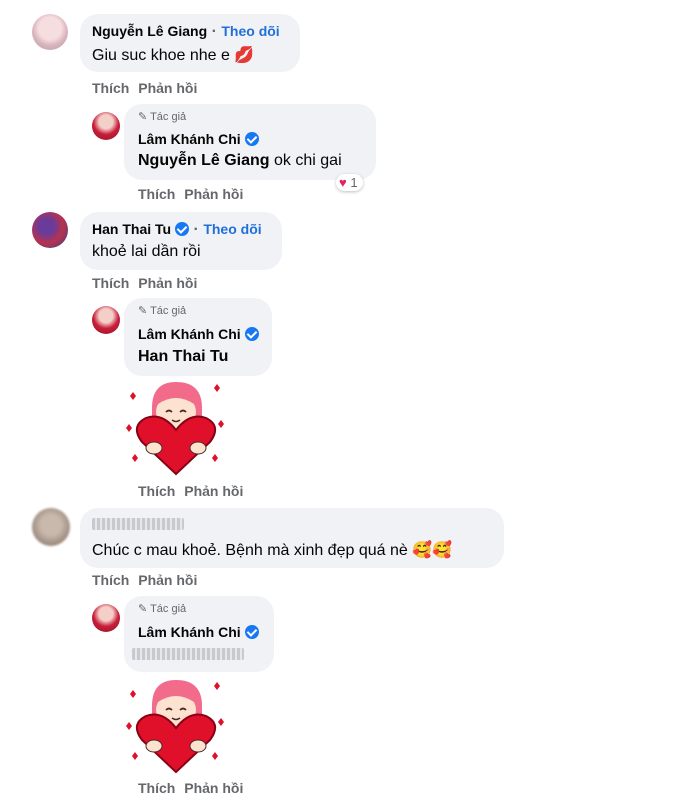 The image size is (700, 800). Describe the element at coordinates (432, 550) in the screenshot. I see `smiling-hearts-emoji: 🥰🥰` at that location.